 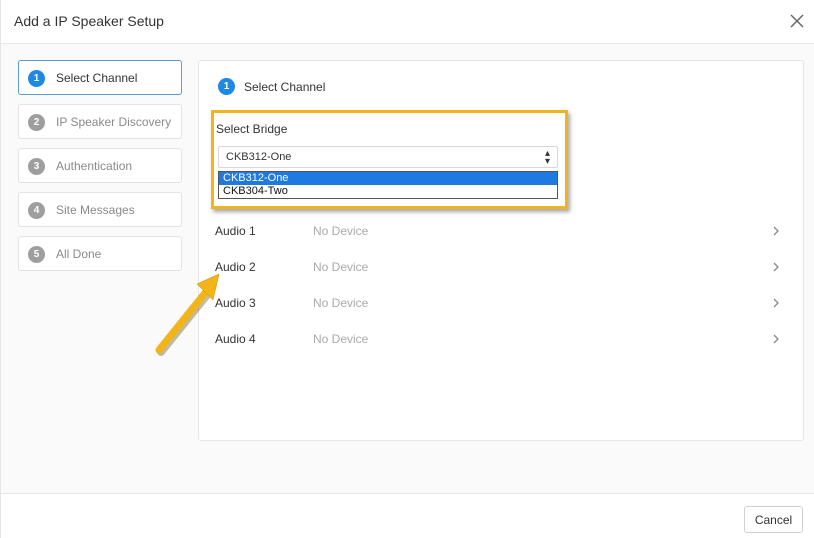 I want to click on step-select-channel: 1 Select Channel, so click(x=100, y=77).